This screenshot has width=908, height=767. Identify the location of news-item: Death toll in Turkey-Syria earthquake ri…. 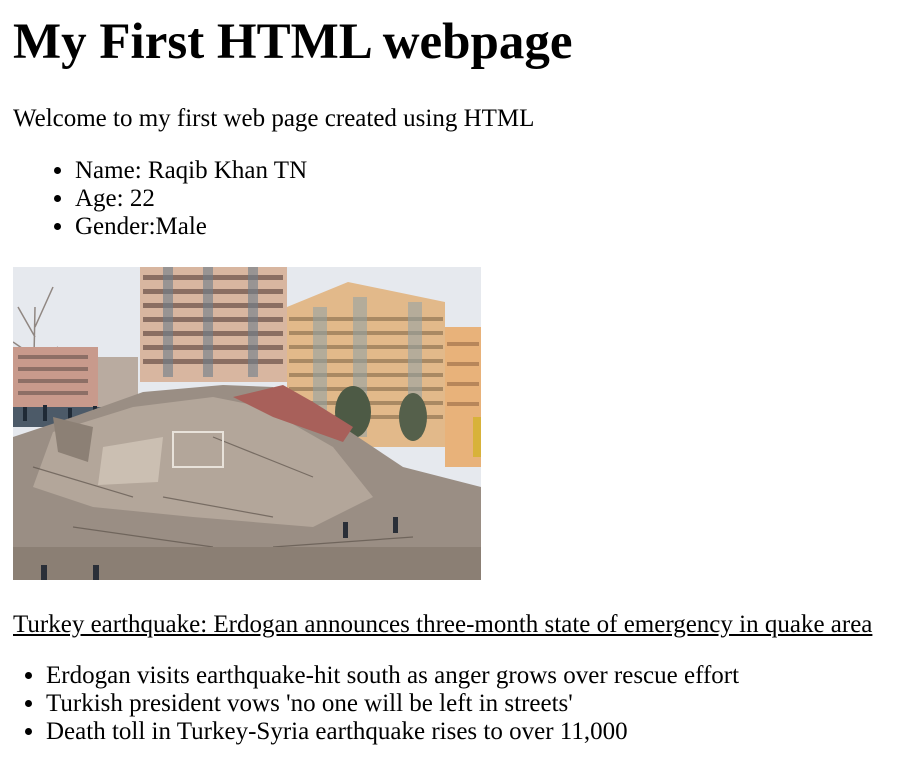
(392, 732).